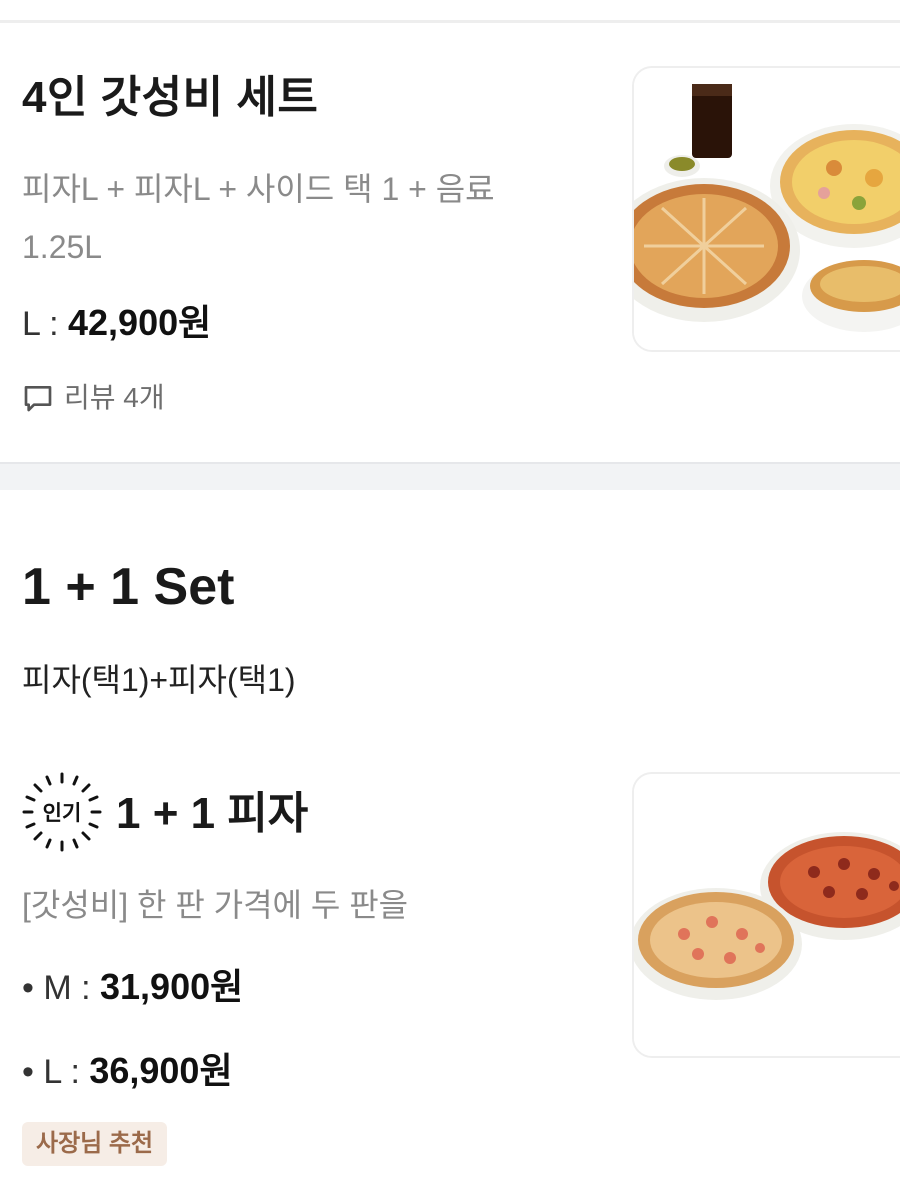 The height and width of the screenshot is (1200, 900). I want to click on section-description: 피자(택1)+피자(택1), so click(159, 680).